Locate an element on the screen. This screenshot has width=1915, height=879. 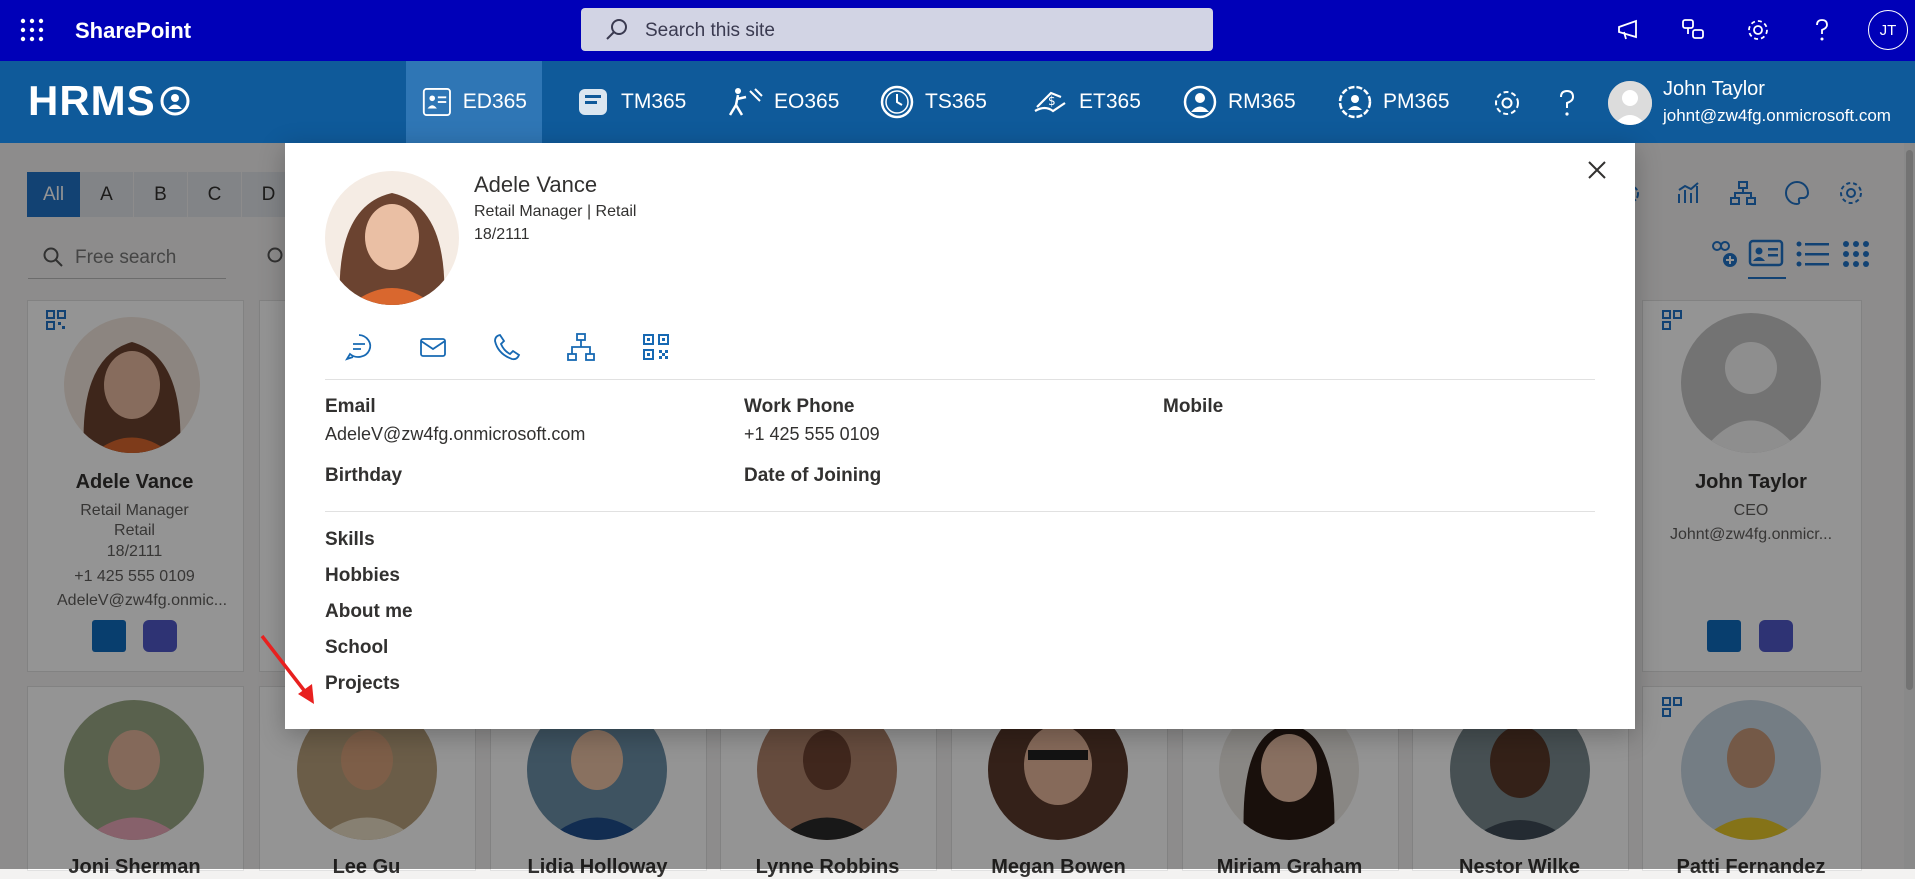
call-button is located at coordinates (507, 347).